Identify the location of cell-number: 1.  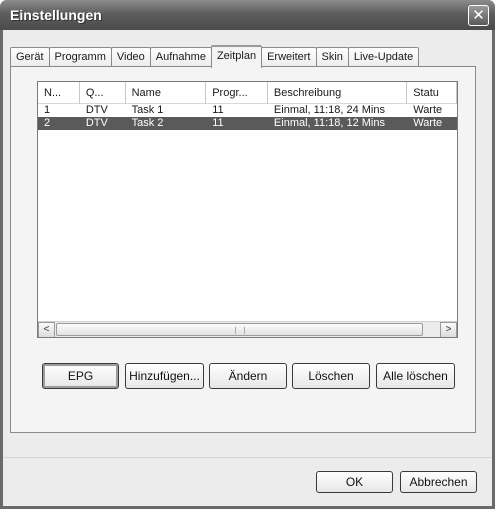
(47, 110).